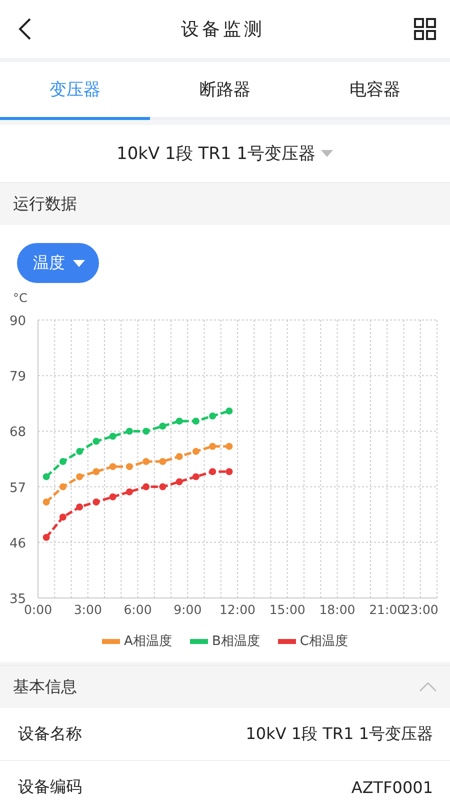 This screenshot has width=450, height=800. What do you see at coordinates (25, 29) in the screenshot?
I see `back-icon` at bounding box center [25, 29].